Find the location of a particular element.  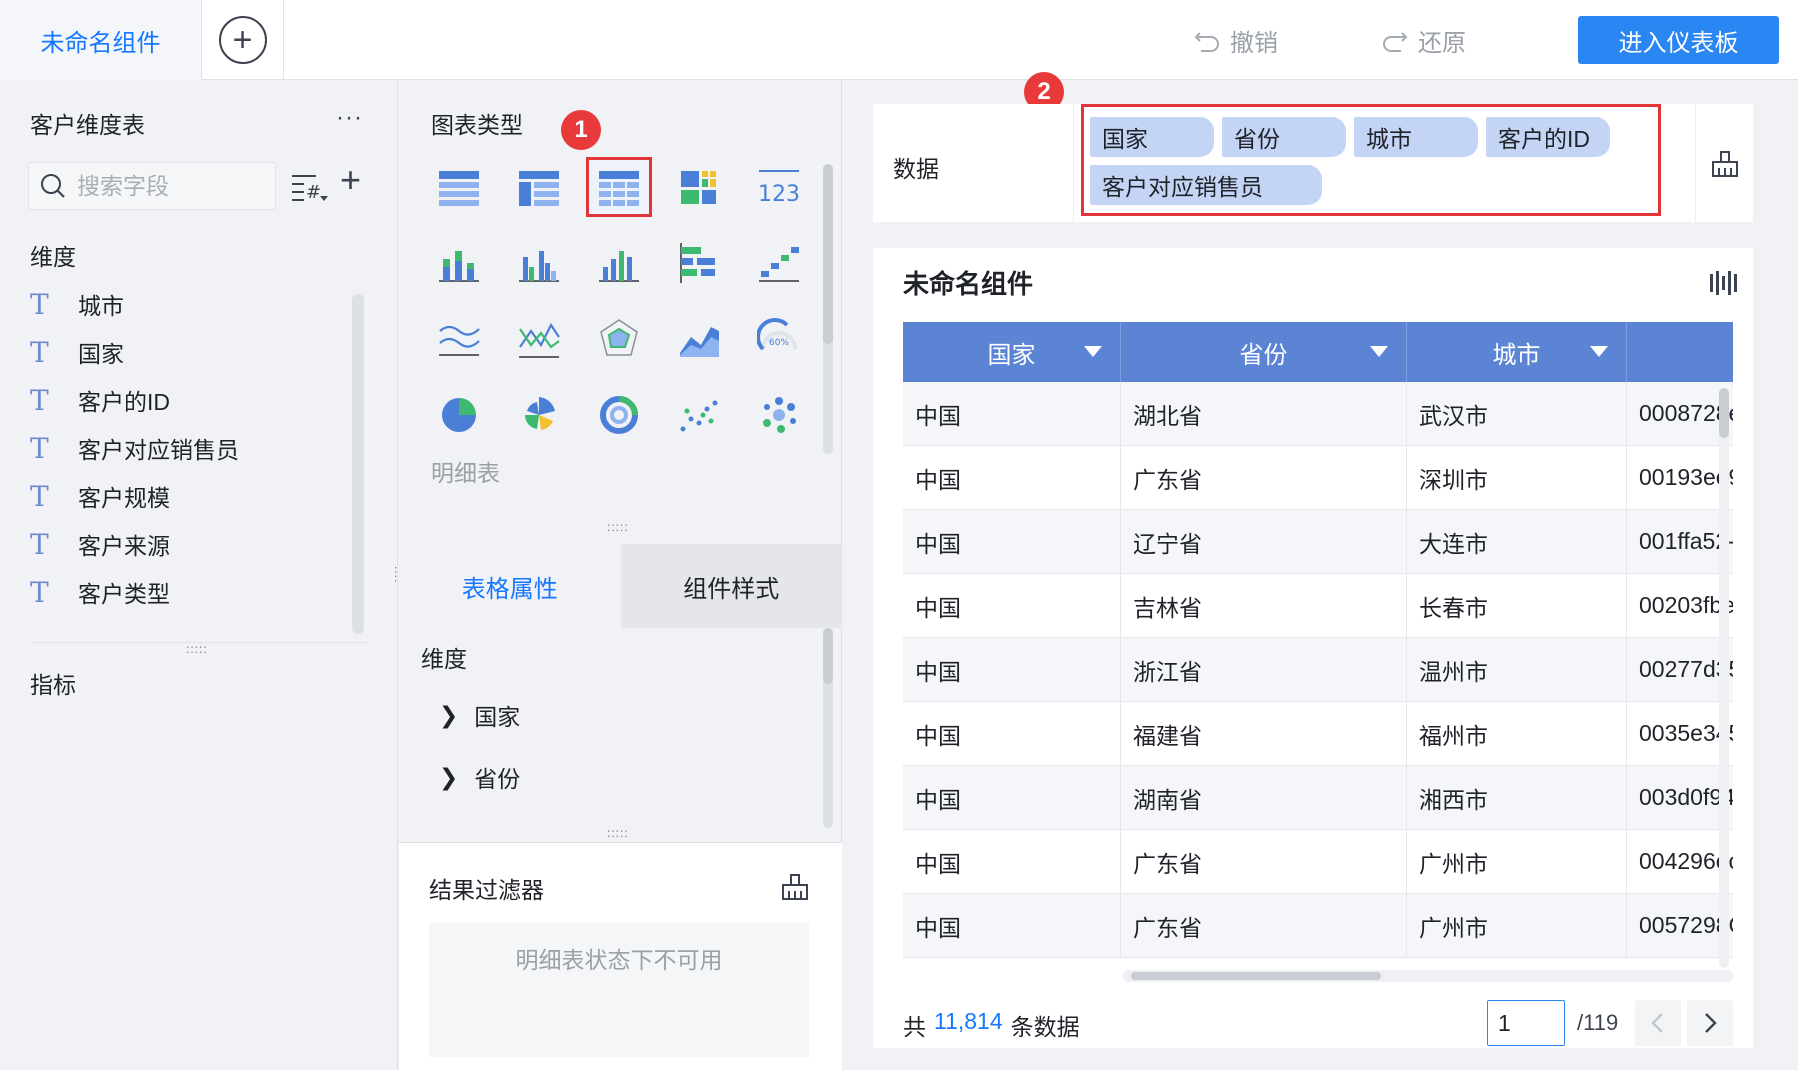

bubble-icon is located at coordinates (779, 415).